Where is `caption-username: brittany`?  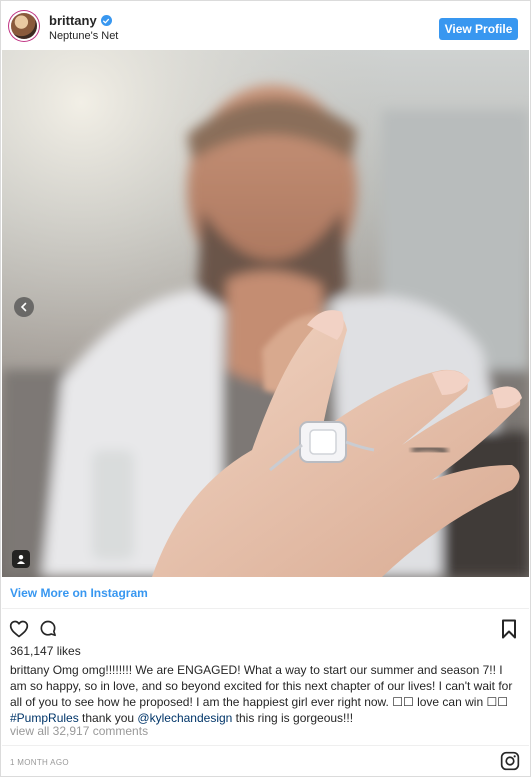
caption-username: brittany is located at coordinates (29, 670).